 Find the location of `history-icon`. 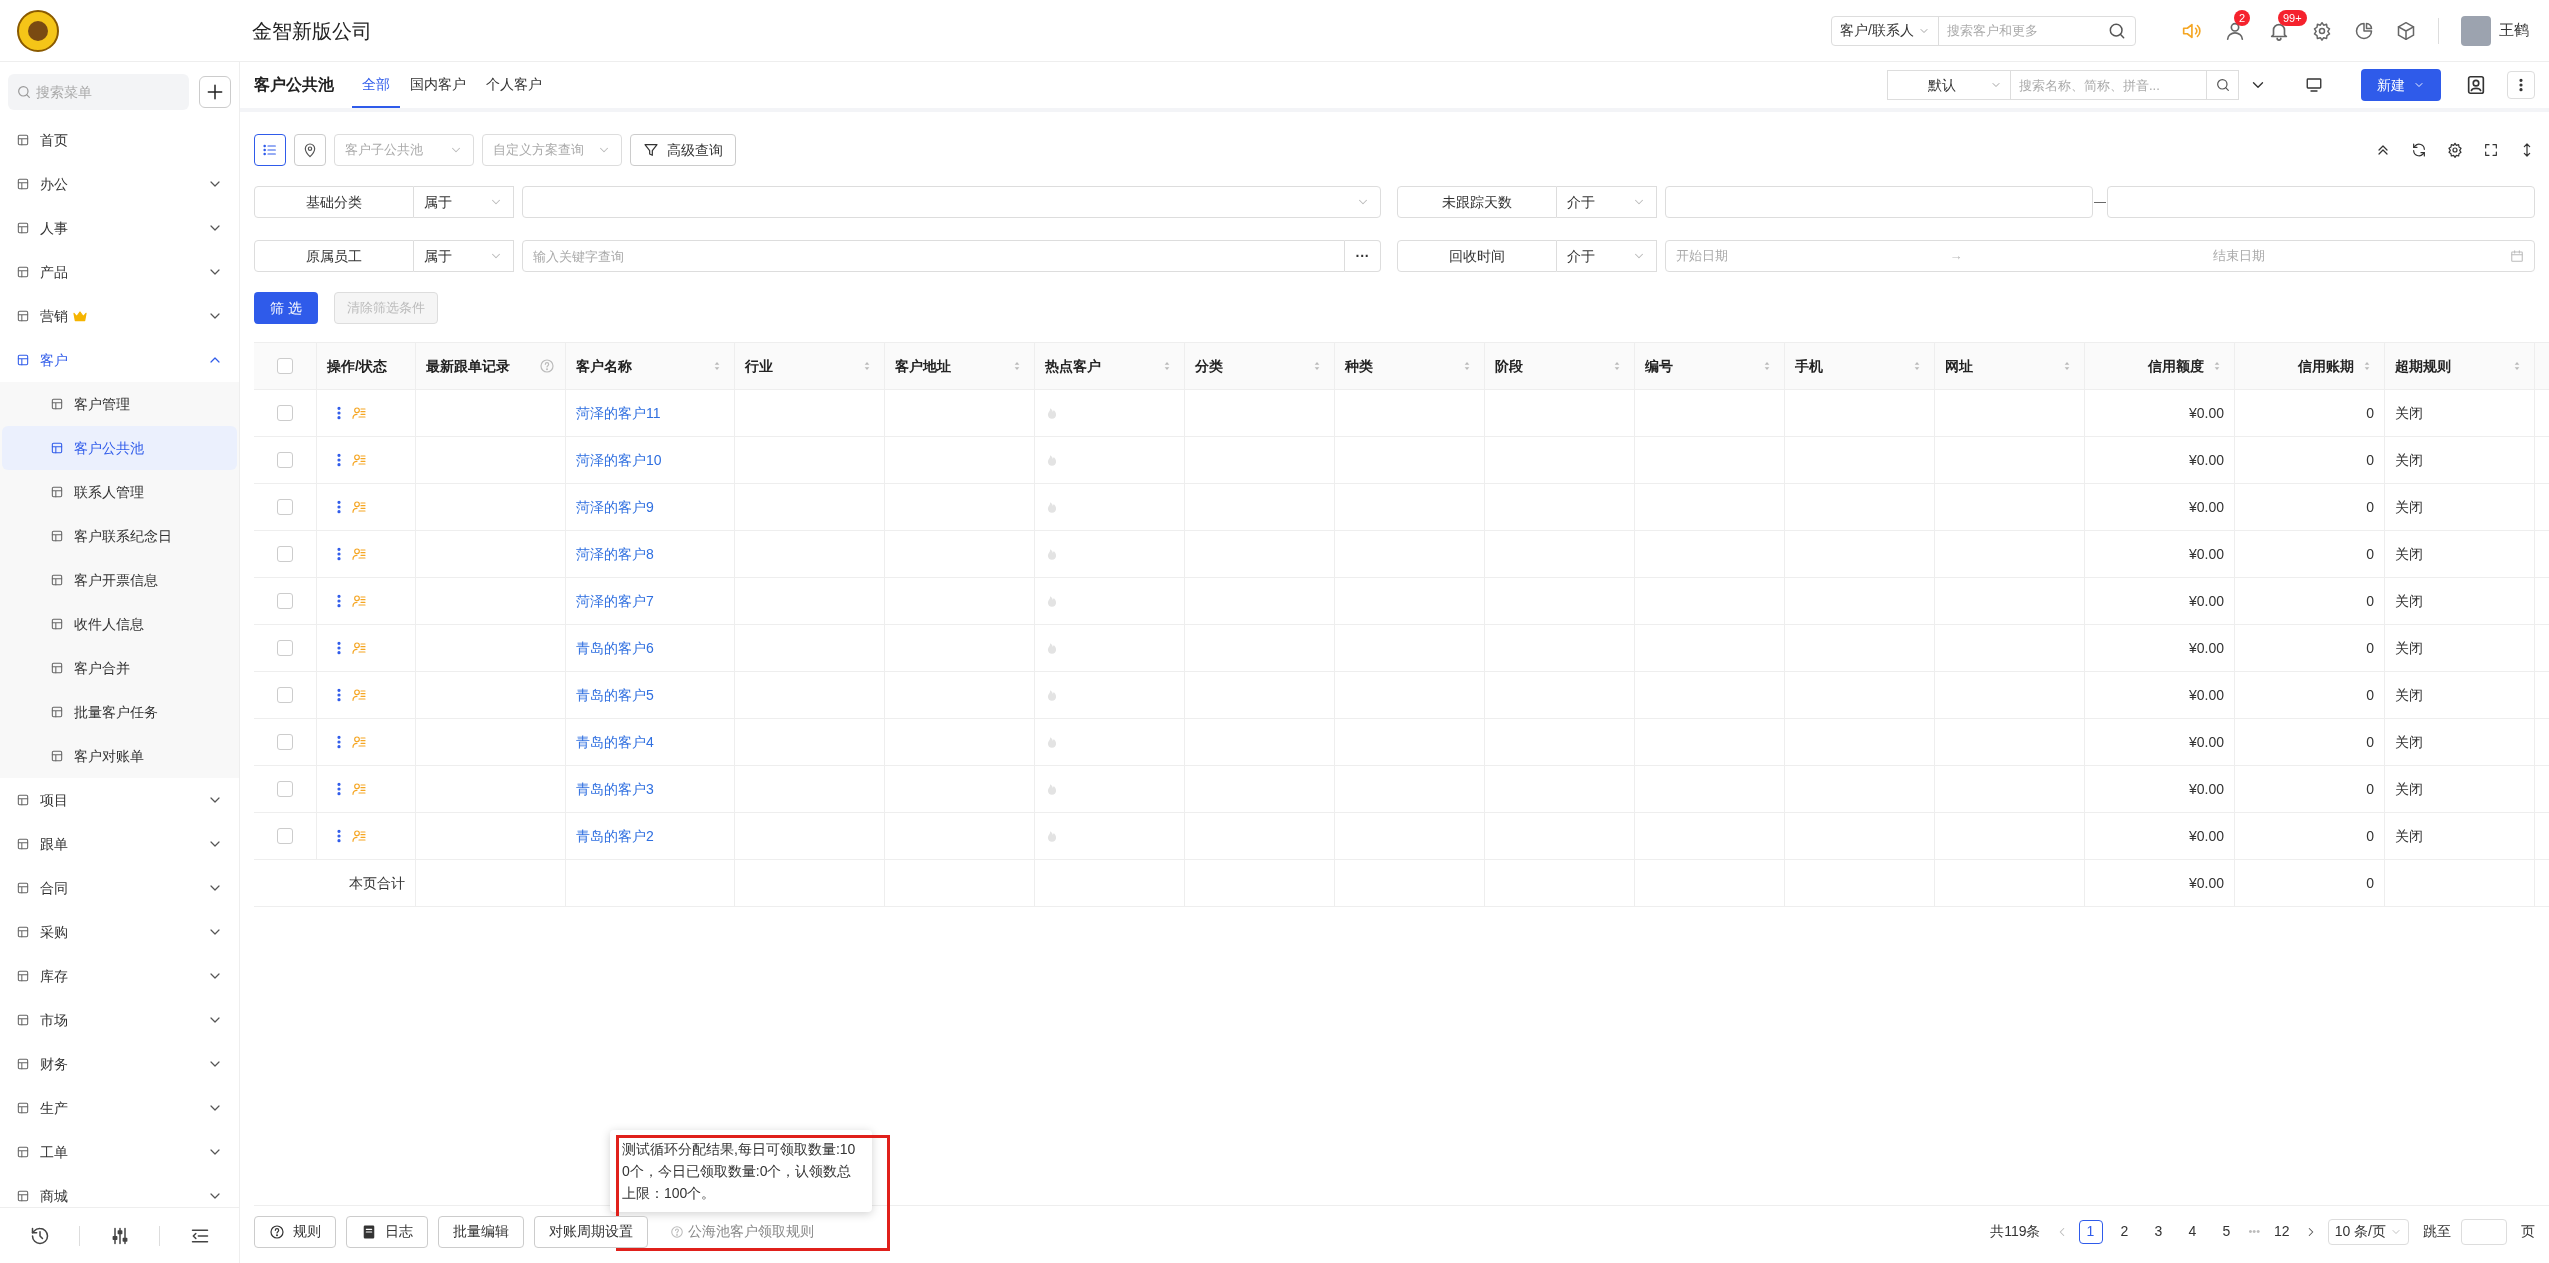

history-icon is located at coordinates (39, 1235).